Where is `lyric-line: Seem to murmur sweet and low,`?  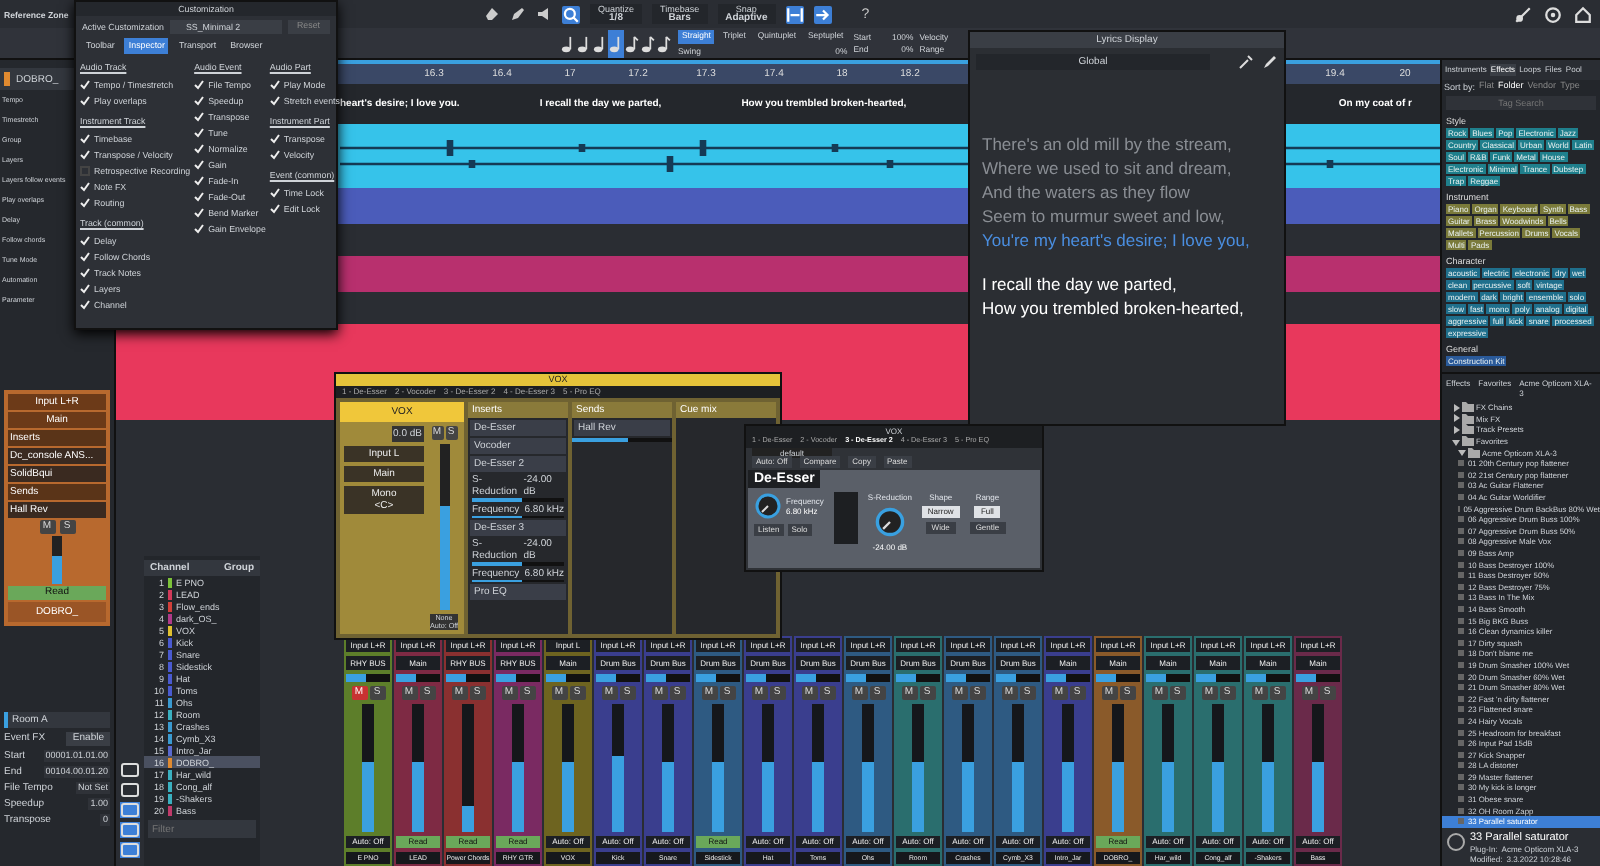 lyric-line: Seem to murmur sweet and low, is located at coordinates (1104, 216).